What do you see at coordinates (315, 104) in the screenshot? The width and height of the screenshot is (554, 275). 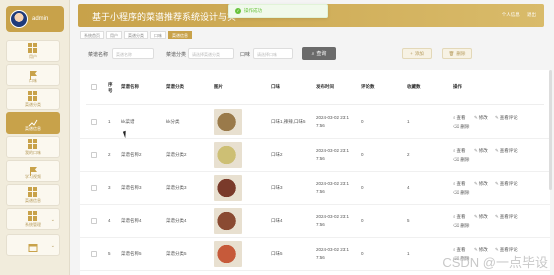 I see `header-divider` at bounding box center [315, 104].